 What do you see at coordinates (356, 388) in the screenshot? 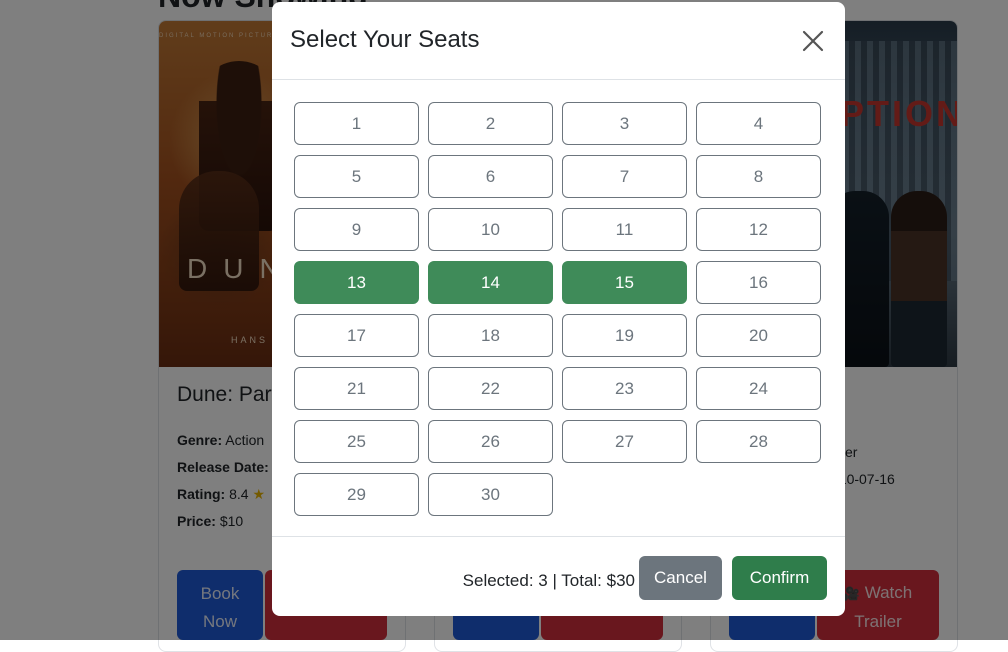
I see `seat-button-21: 21` at bounding box center [356, 388].